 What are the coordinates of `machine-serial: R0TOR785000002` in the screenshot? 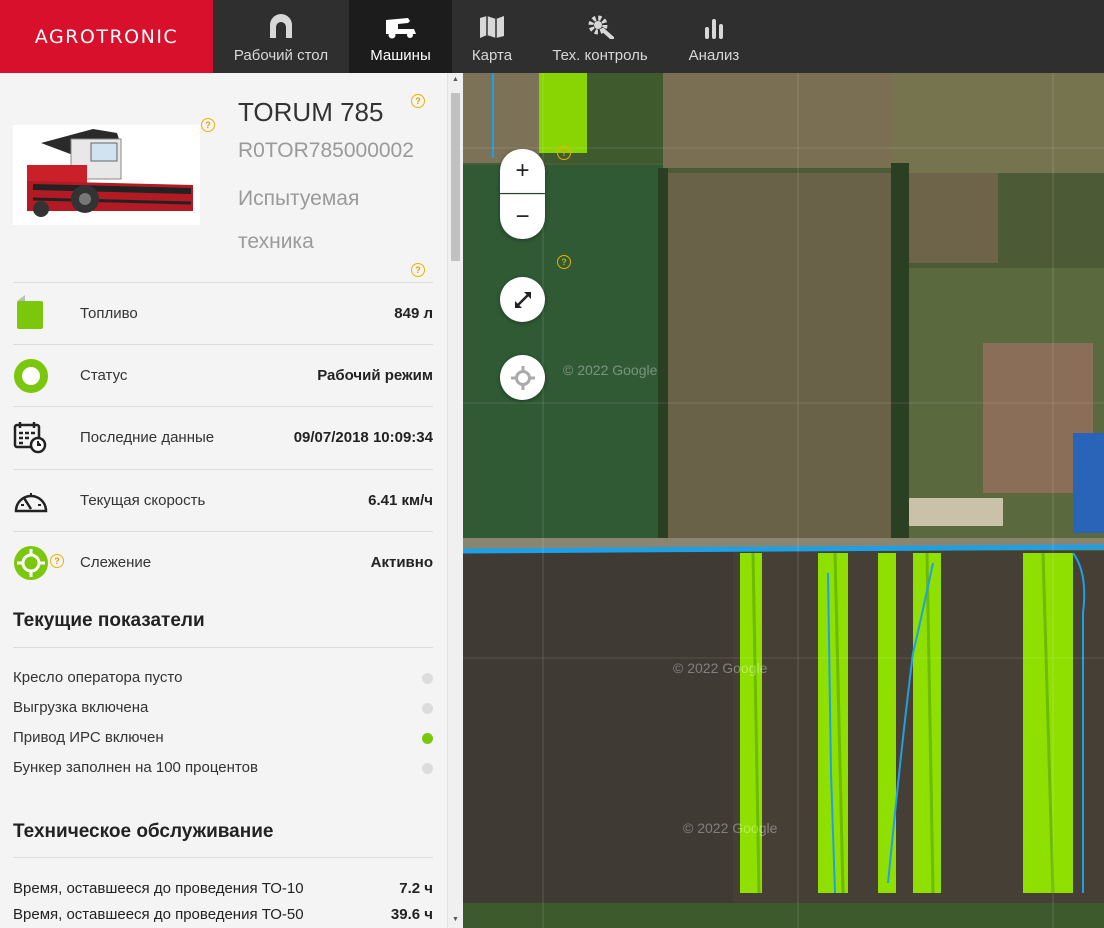 It's located at (326, 150).